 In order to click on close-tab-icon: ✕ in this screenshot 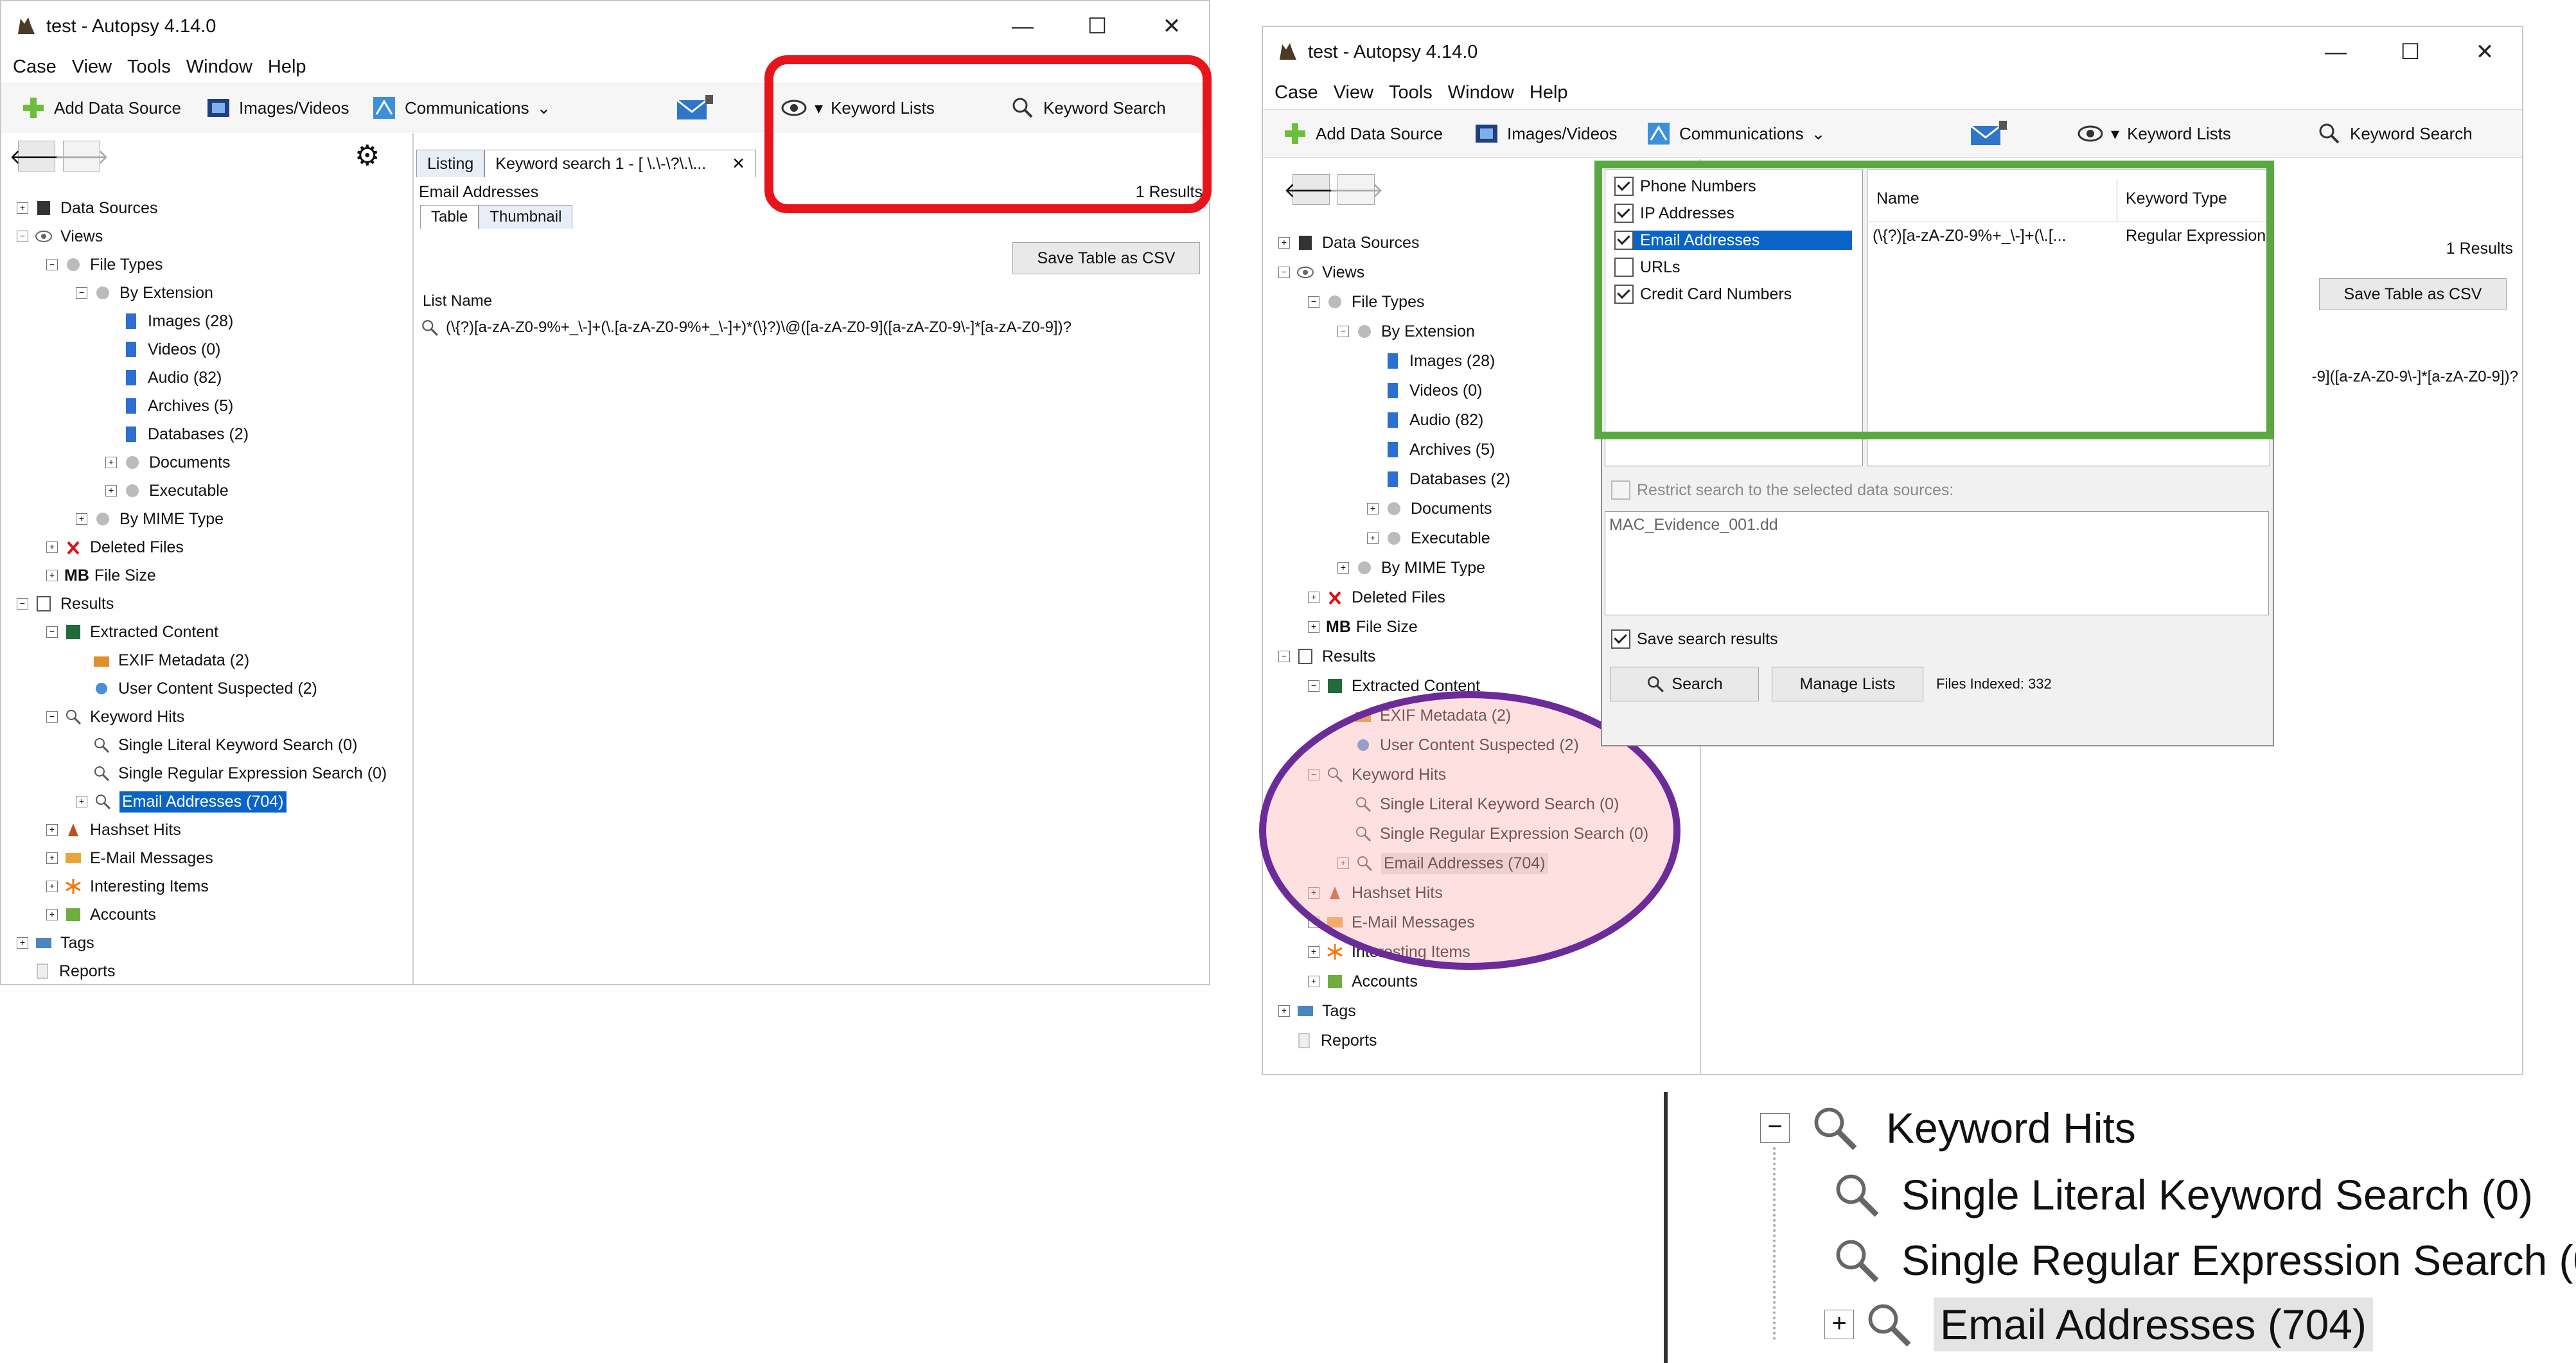, I will do `click(738, 163)`.